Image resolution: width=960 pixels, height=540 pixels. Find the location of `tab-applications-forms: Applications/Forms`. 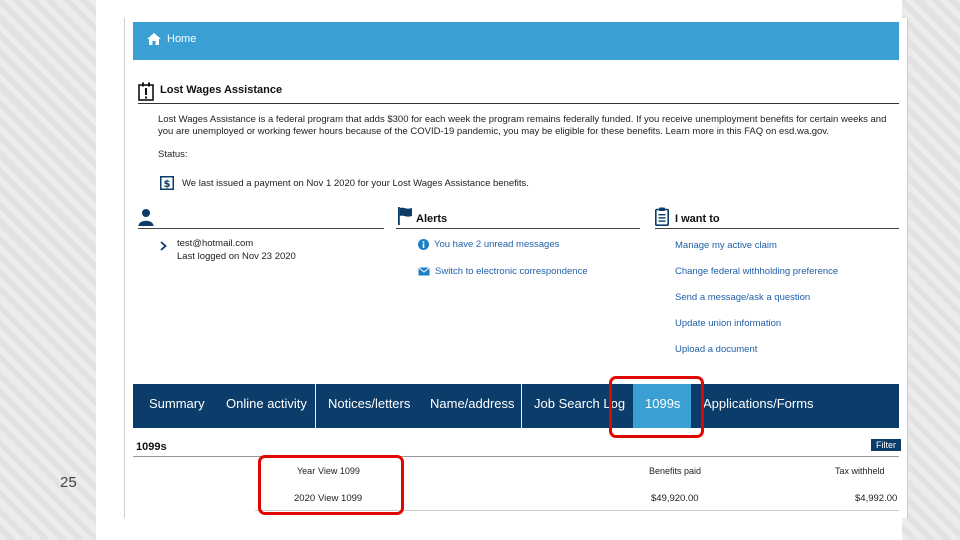

tab-applications-forms: Applications/Forms is located at coordinates (758, 406).